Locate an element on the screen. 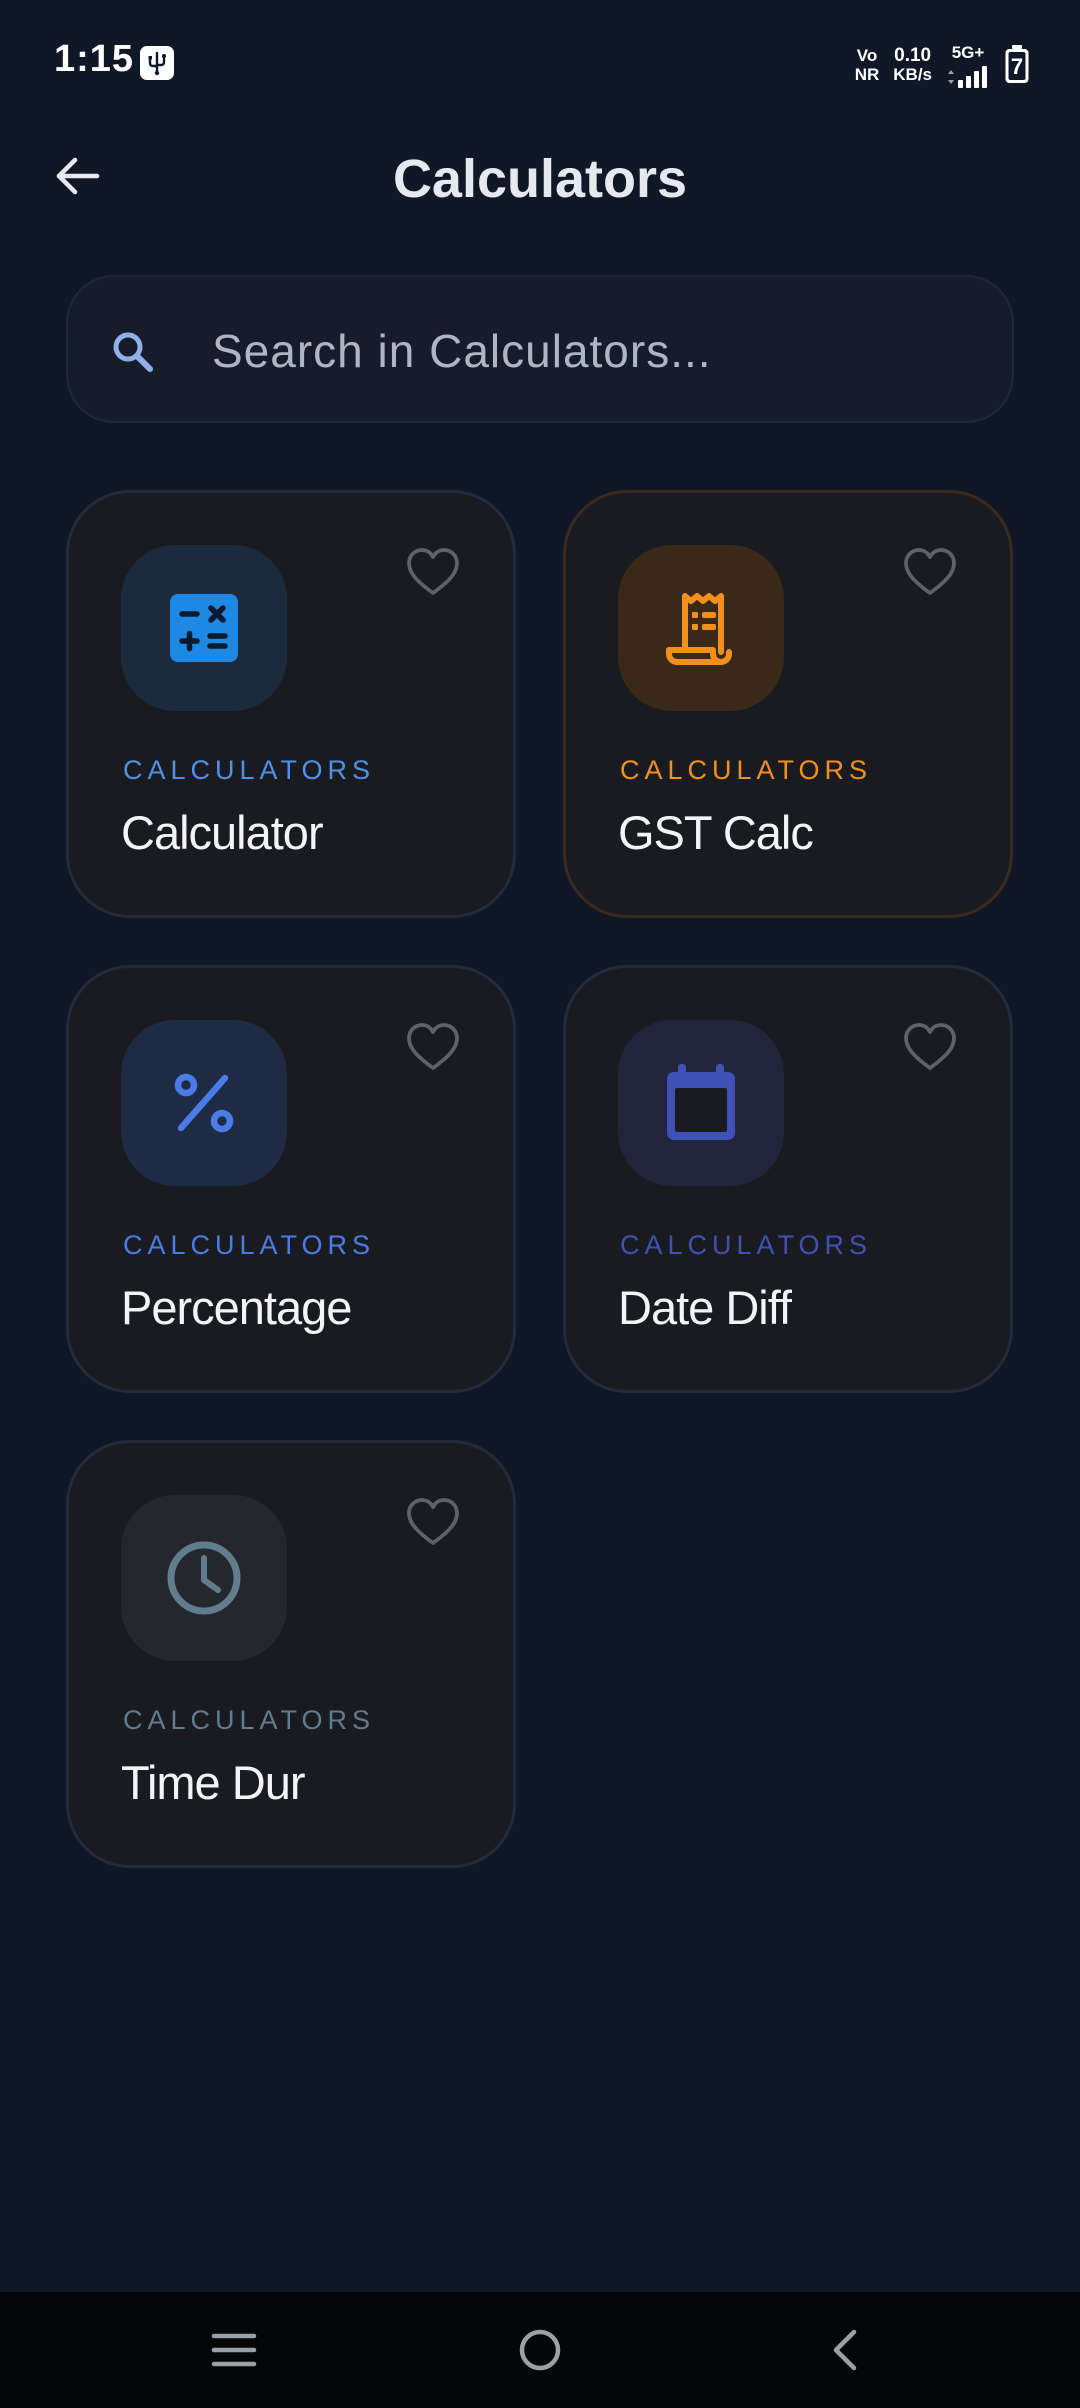 The width and height of the screenshot is (1080, 2408). back-icon is located at coordinates (845, 2350).